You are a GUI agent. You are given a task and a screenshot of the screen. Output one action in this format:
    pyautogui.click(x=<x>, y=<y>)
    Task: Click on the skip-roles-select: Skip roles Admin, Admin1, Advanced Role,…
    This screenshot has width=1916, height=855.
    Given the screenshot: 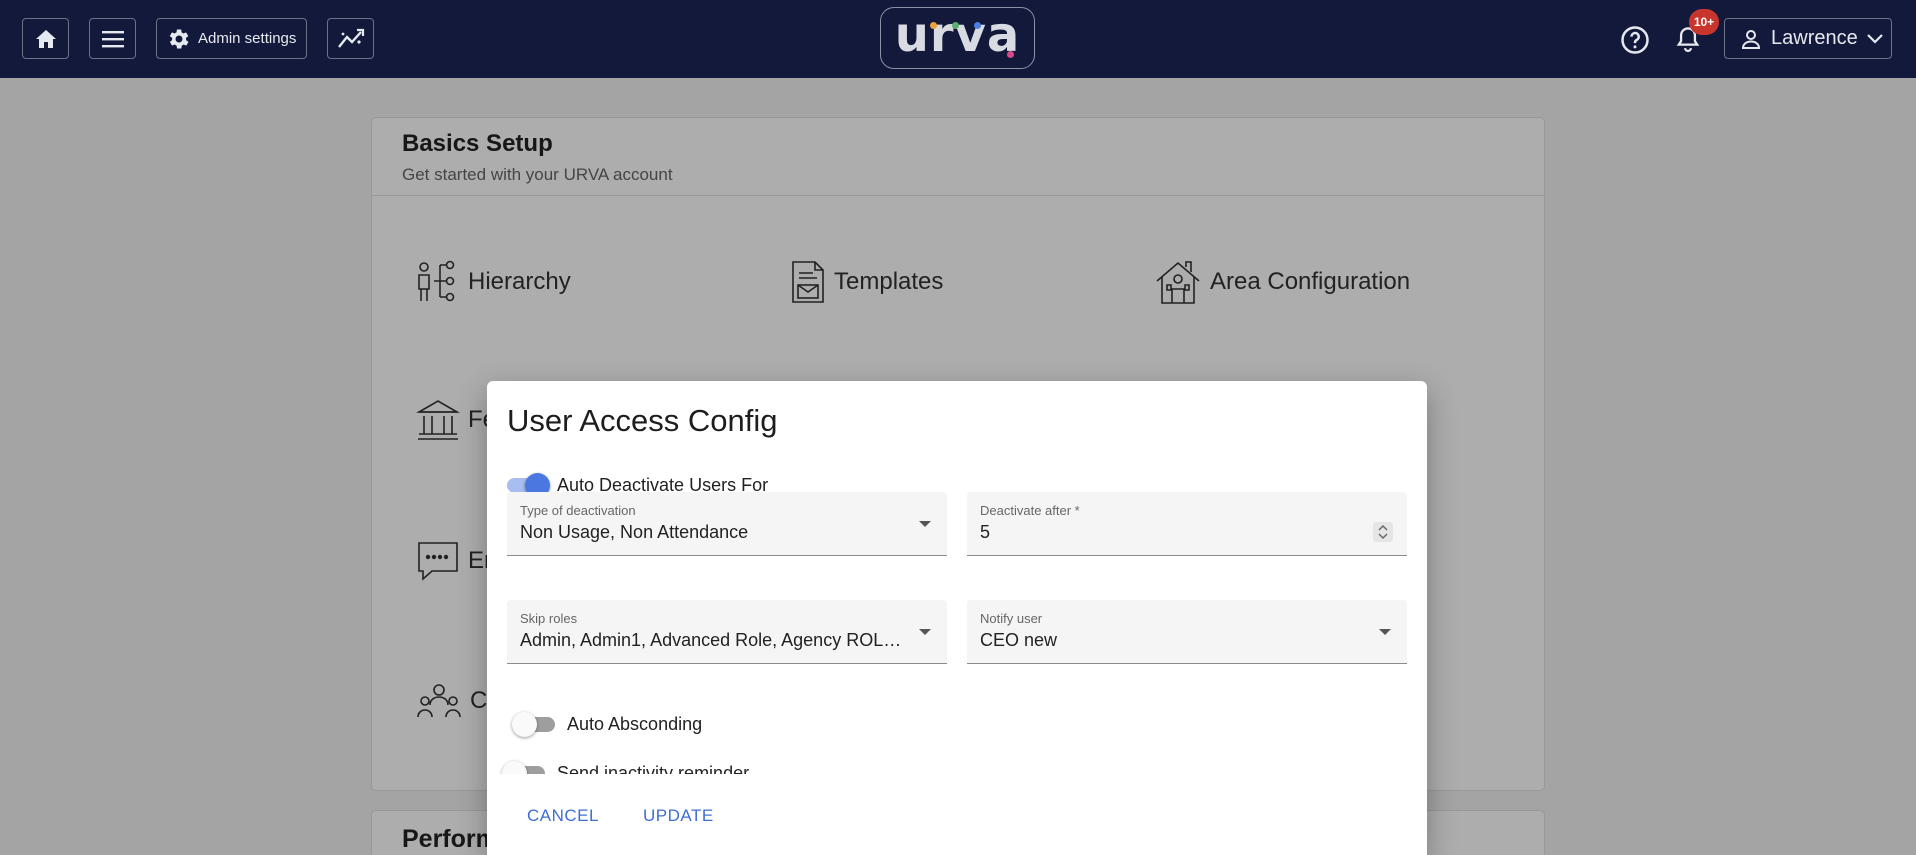 What is the action you would take?
    pyautogui.click(x=727, y=632)
    